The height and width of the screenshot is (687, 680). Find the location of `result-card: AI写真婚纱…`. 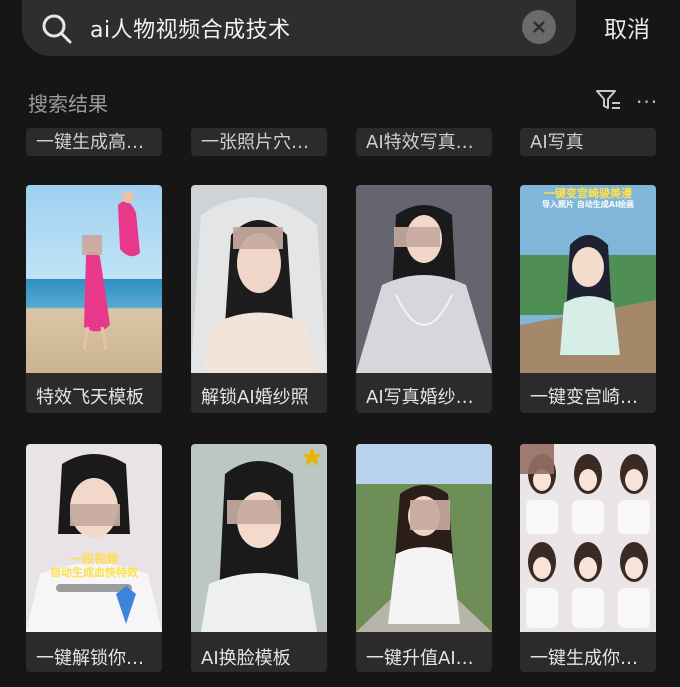

result-card: AI写真婚纱… is located at coordinates (424, 299).